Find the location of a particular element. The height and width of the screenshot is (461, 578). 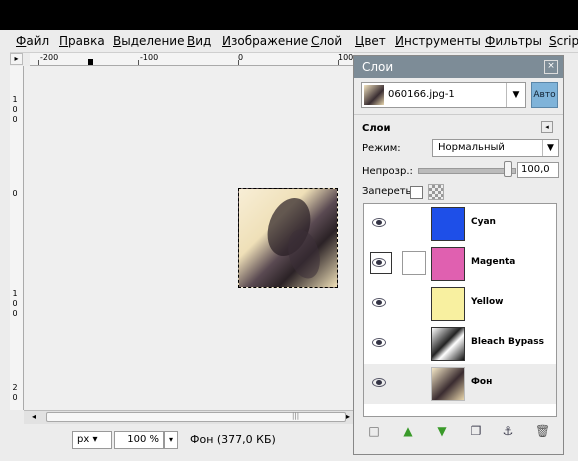

layer-row: Bleach Bypass is located at coordinates (460, 344).